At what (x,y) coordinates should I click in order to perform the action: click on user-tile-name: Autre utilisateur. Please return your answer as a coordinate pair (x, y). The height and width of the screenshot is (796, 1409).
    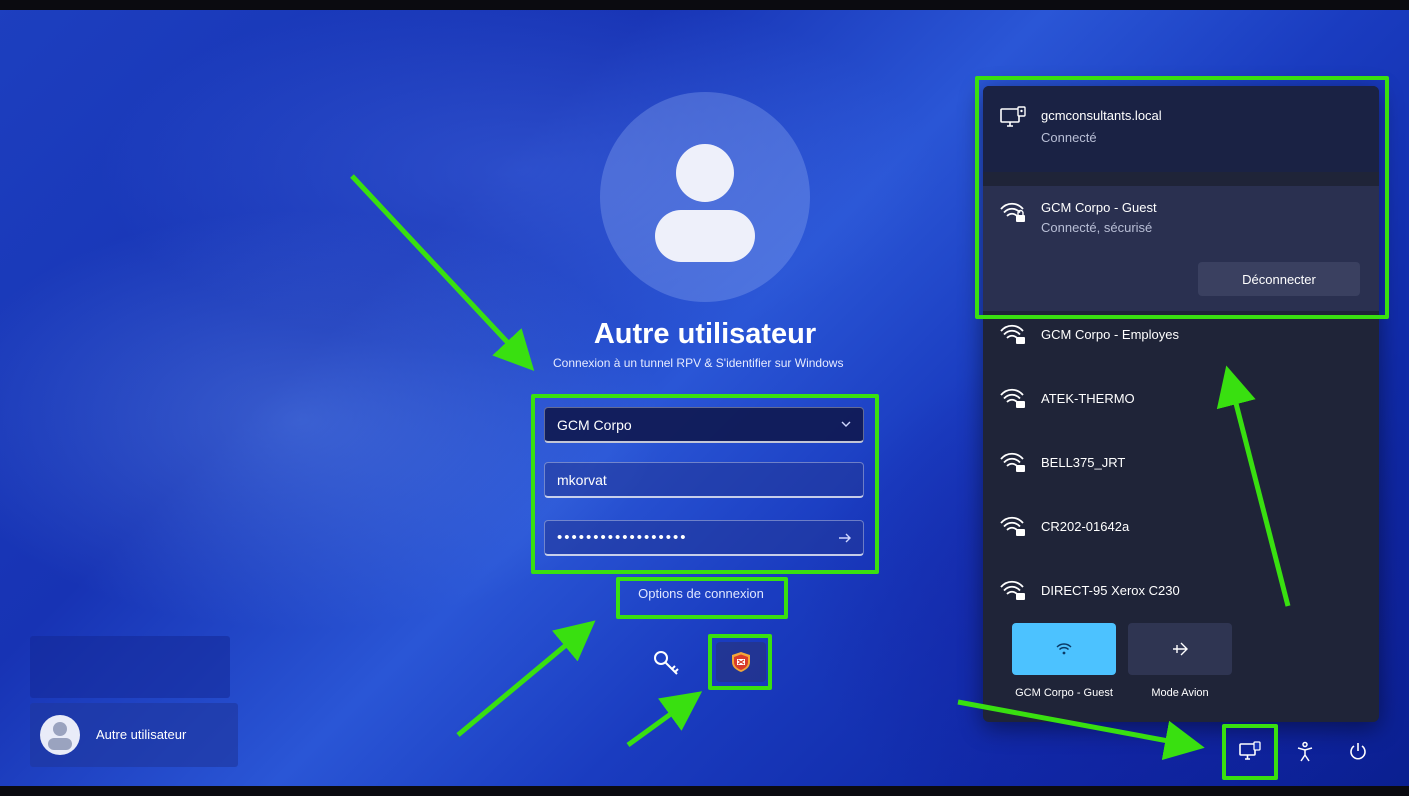
    Looking at the image, I should click on (141, 734).